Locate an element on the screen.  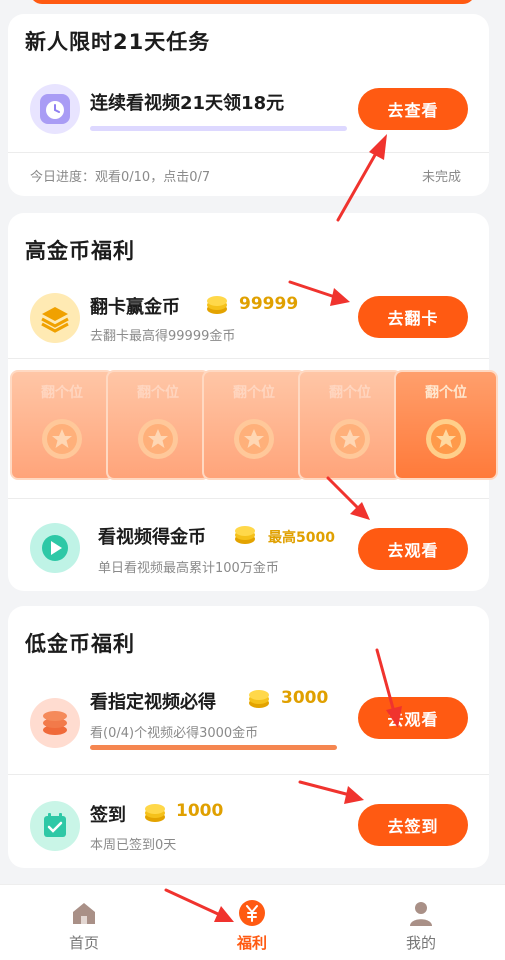
tab-mine: 我的 is located at coordinates (421, 922).